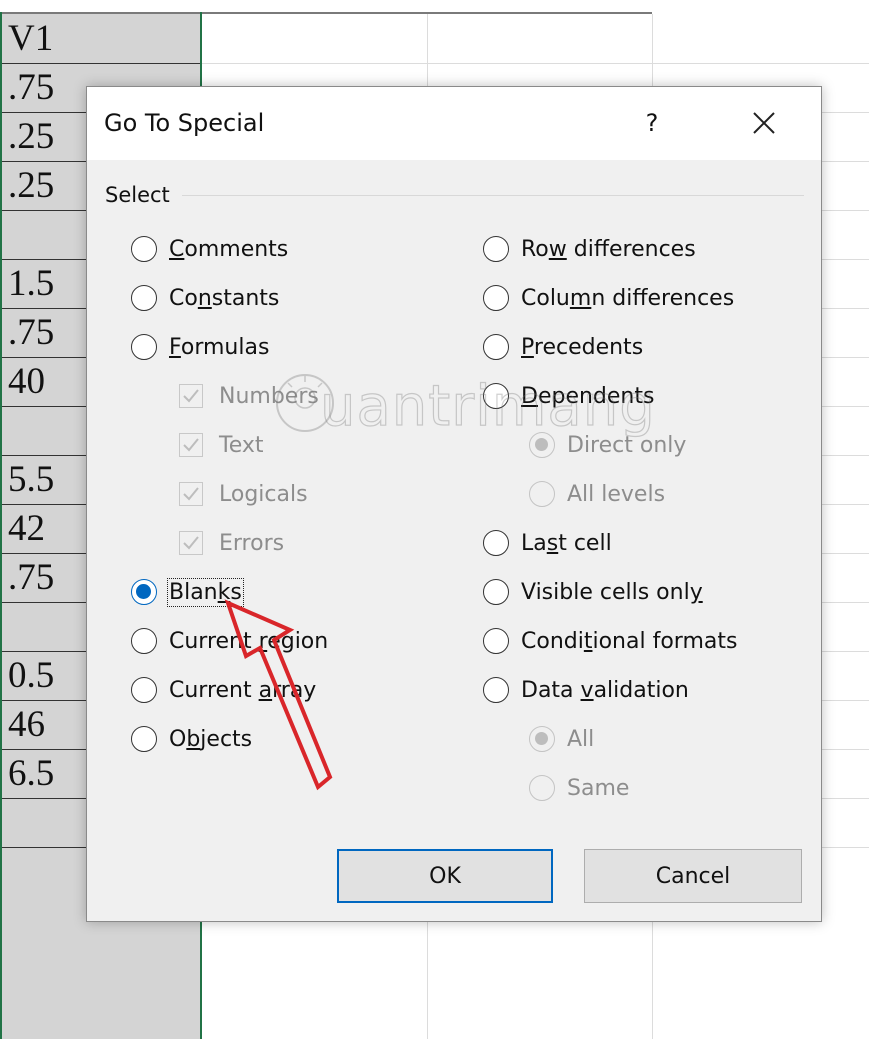  What do you see at coordinates (493, 195) in the screenshot?
I see `group-divider` at bounding box center [493, 195].